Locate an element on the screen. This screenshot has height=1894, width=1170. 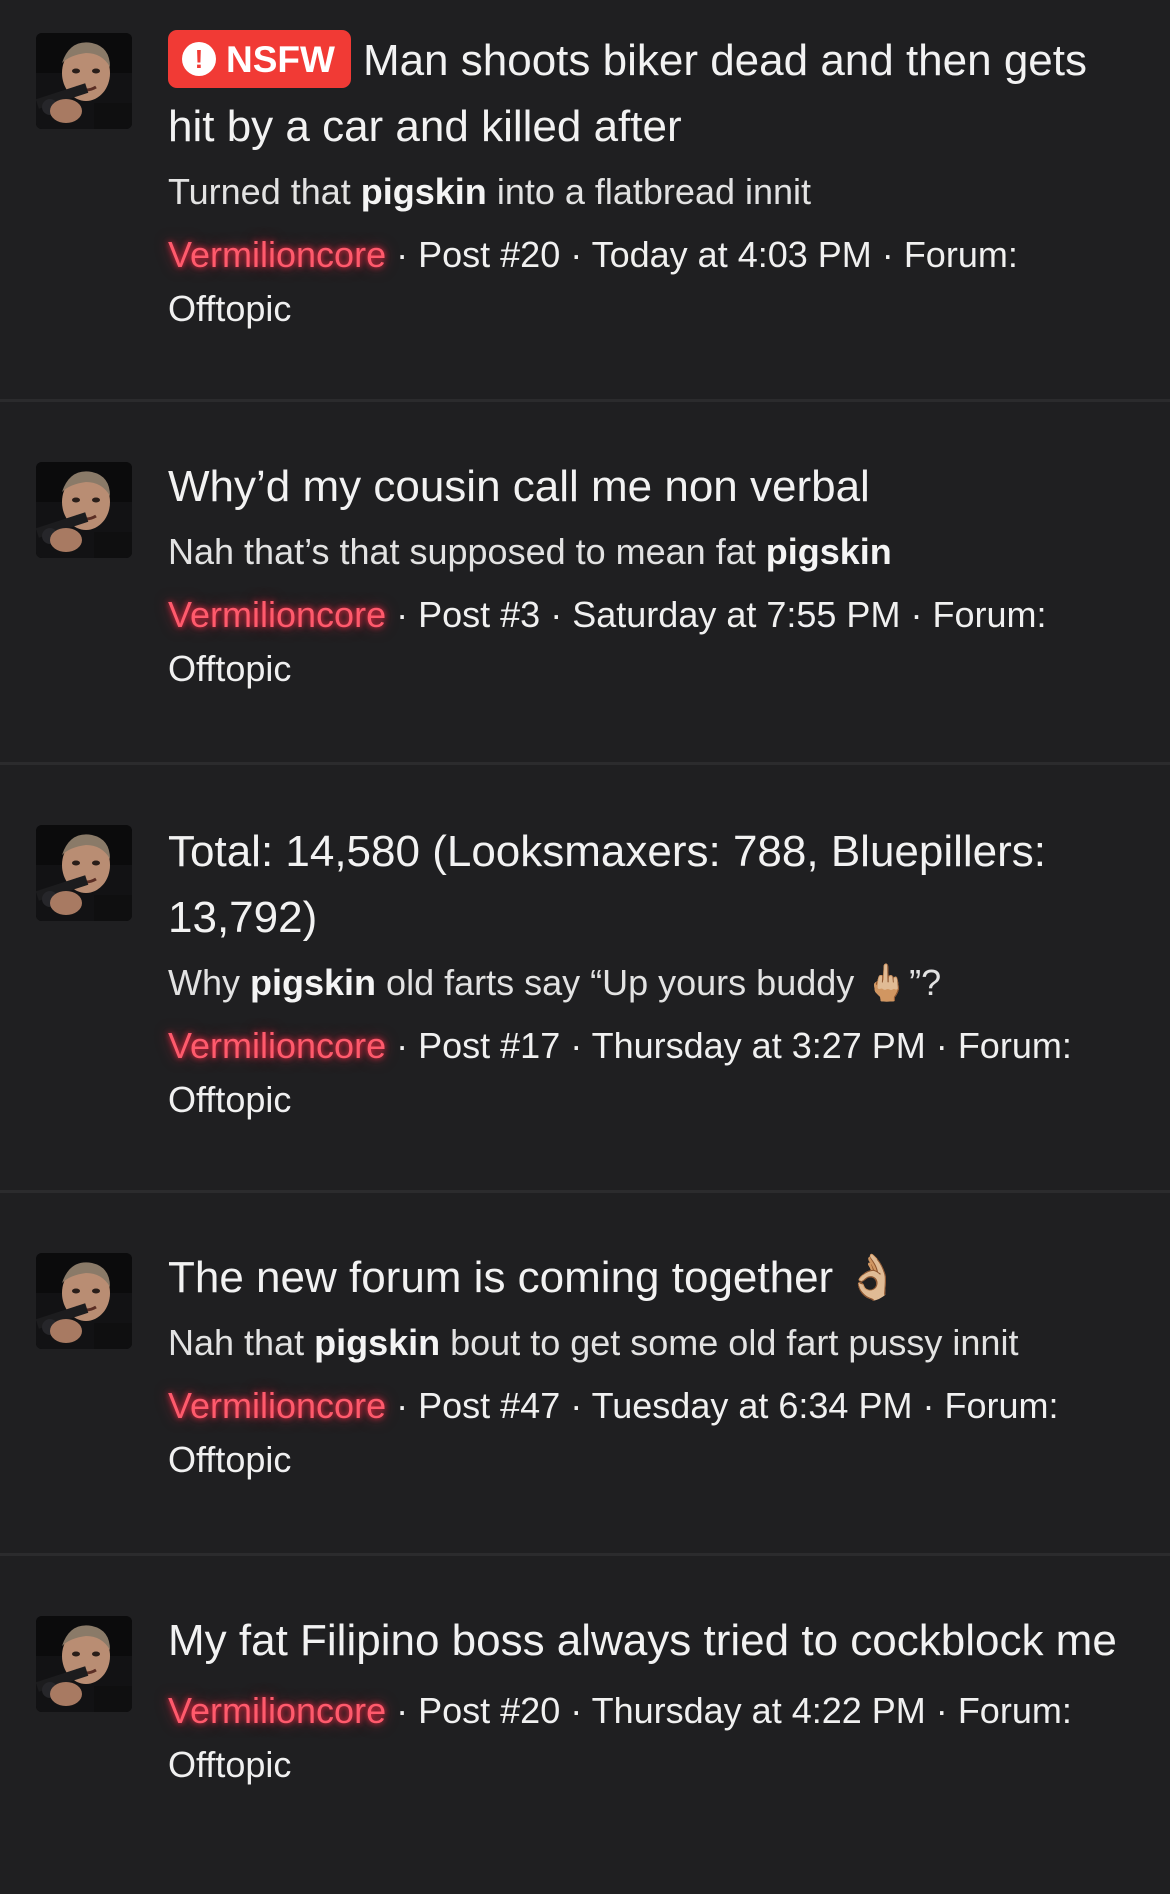
nsfw-badge: ! NSFW is located at coordinates (259, 59).